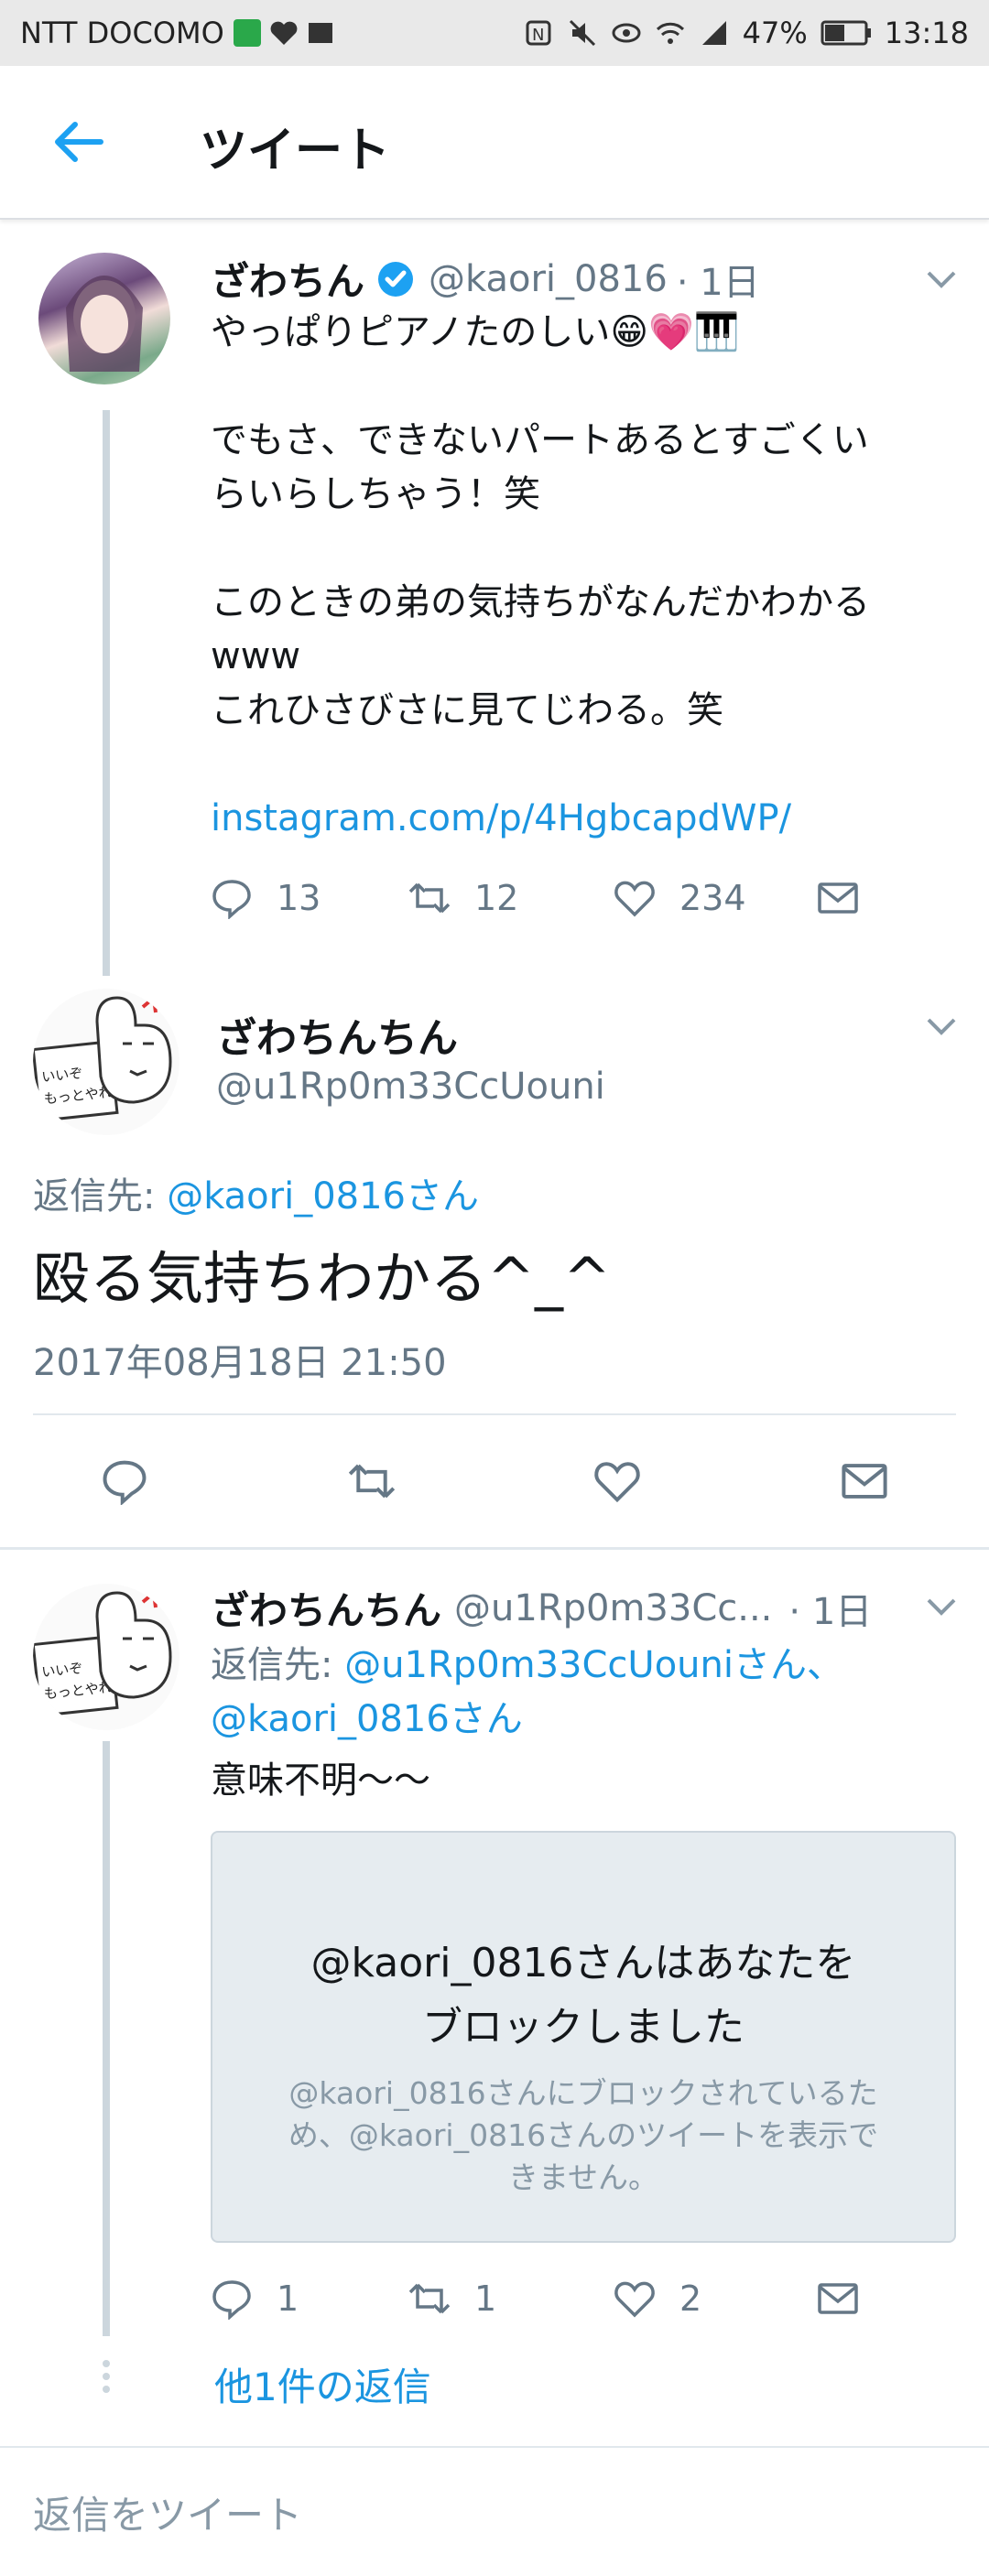 This screenshot has width=989, height=2576. What do you see at coordinates (410, 1087) in the screenshot?
I see `author-handle: @u1Rp0m33CcUouni` at bounding box center [410, 1087].